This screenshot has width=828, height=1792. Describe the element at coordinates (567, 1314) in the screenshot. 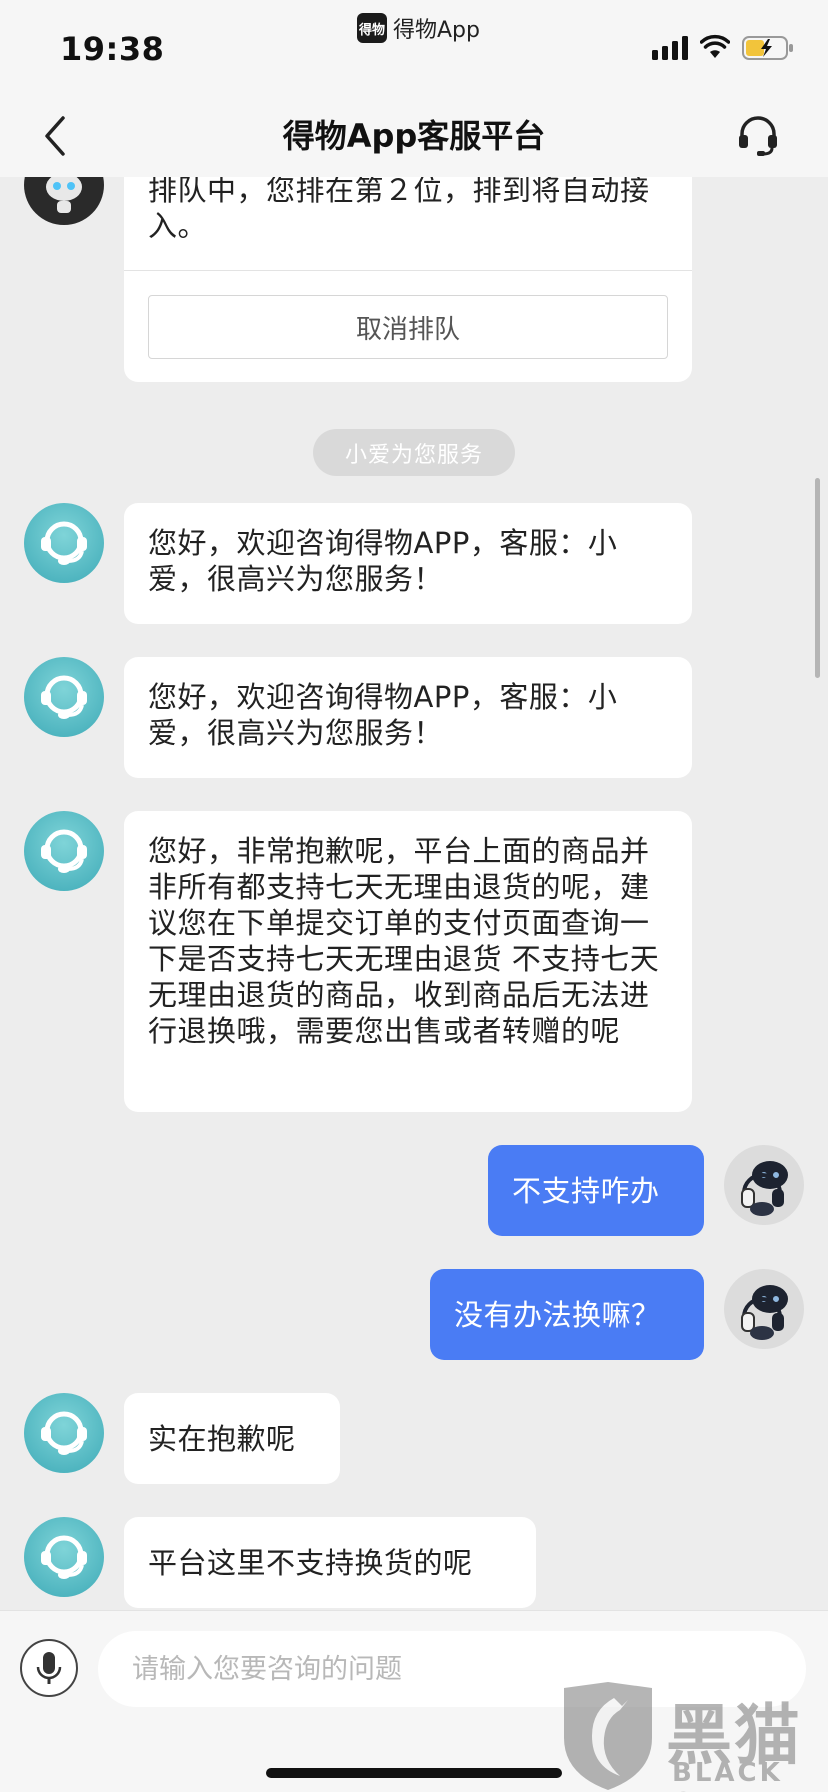

I see `user-message: 没有办法换嘛？` at that location.